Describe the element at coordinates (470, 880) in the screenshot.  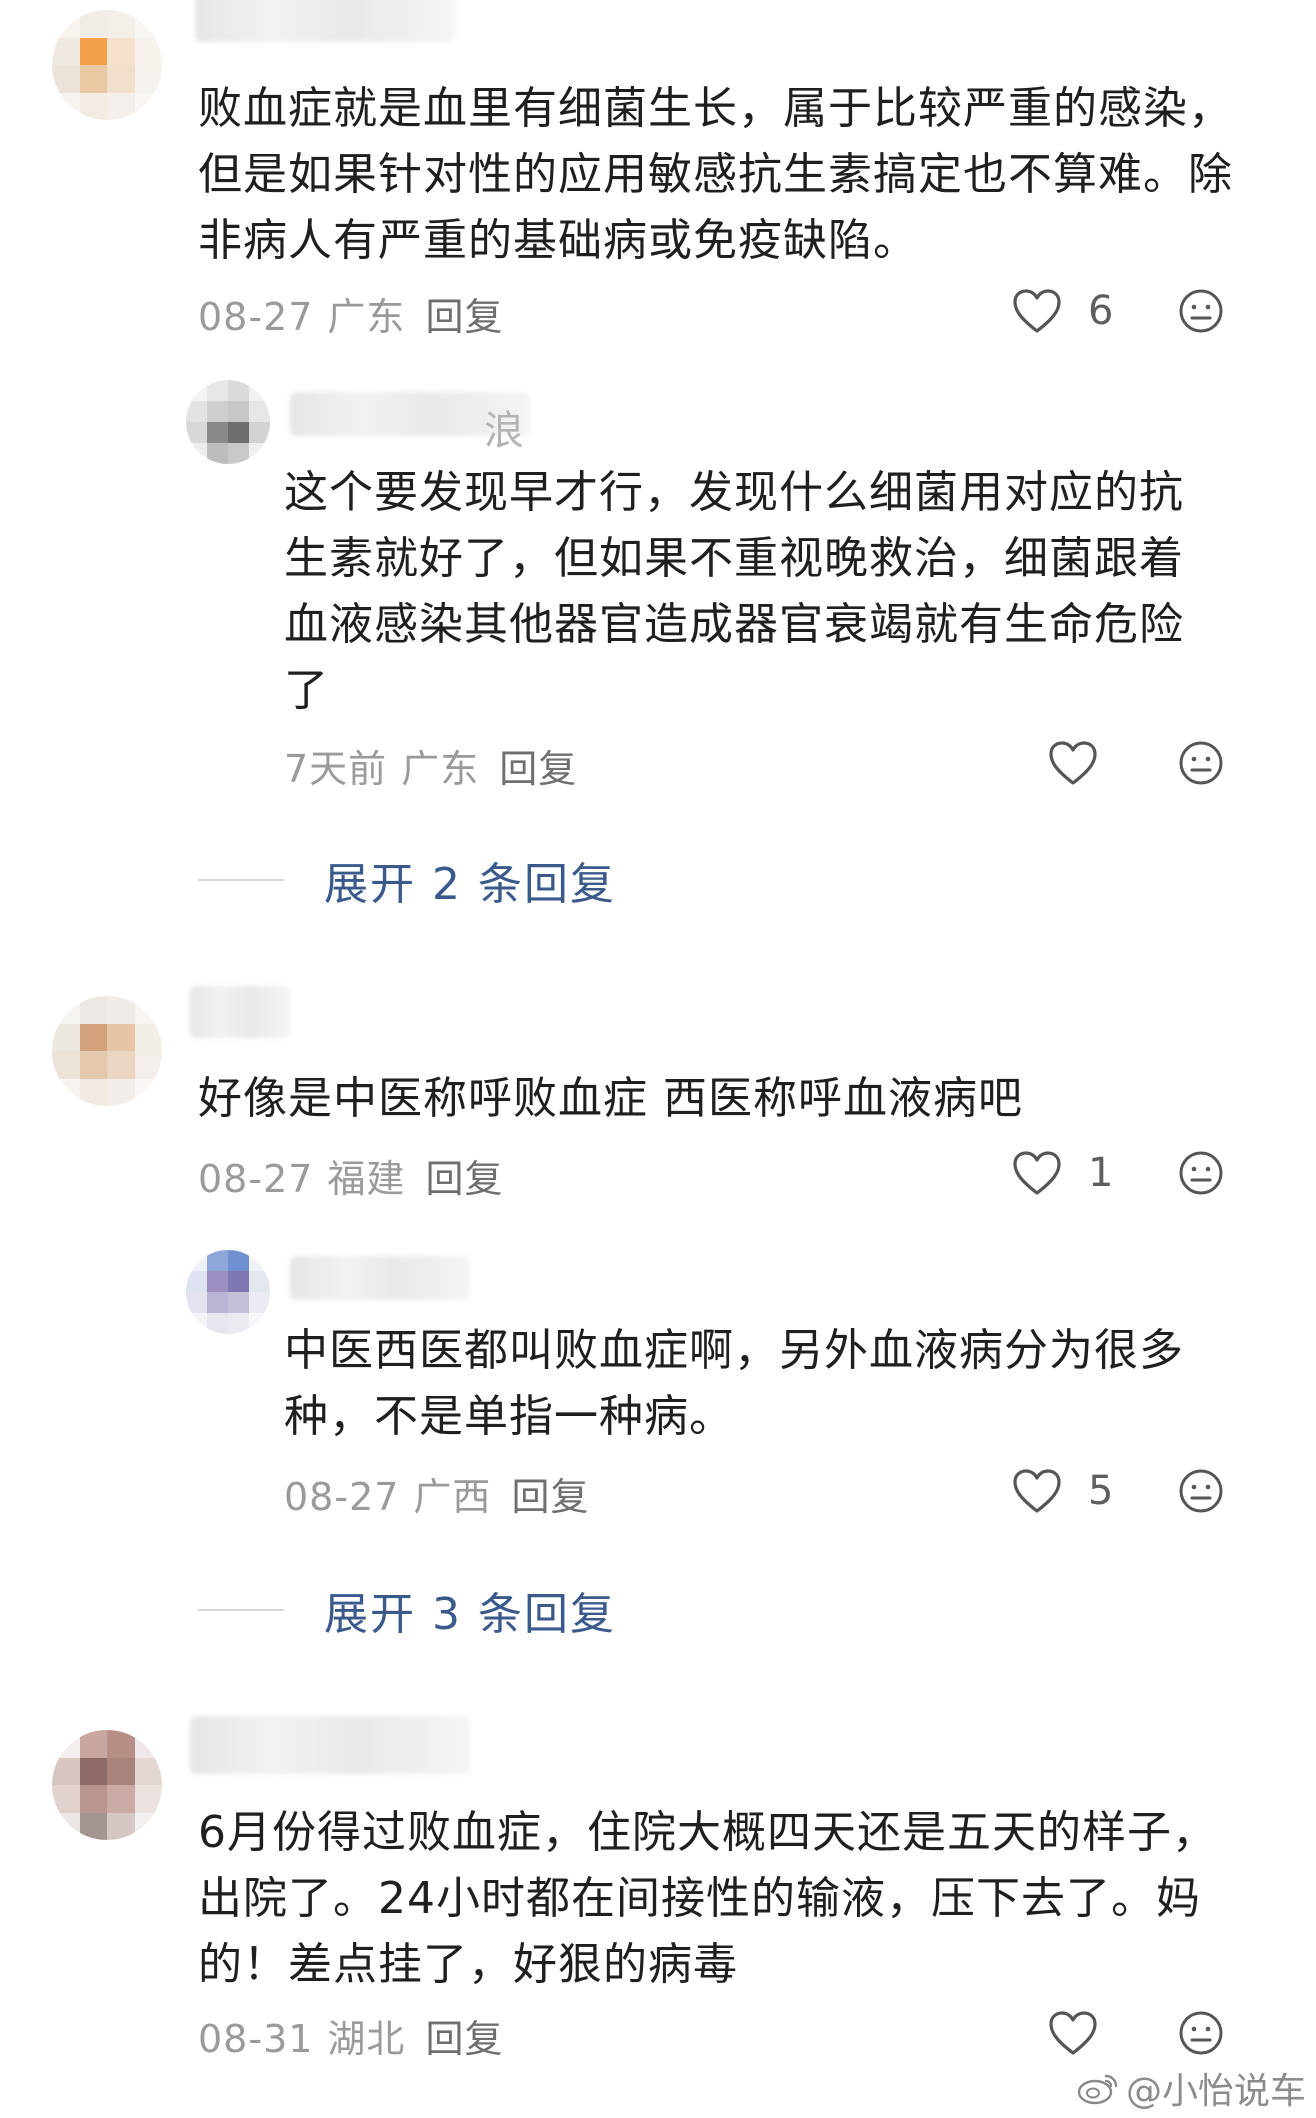
I see `expand-replies-label: 展开 2 条回复` at that location.